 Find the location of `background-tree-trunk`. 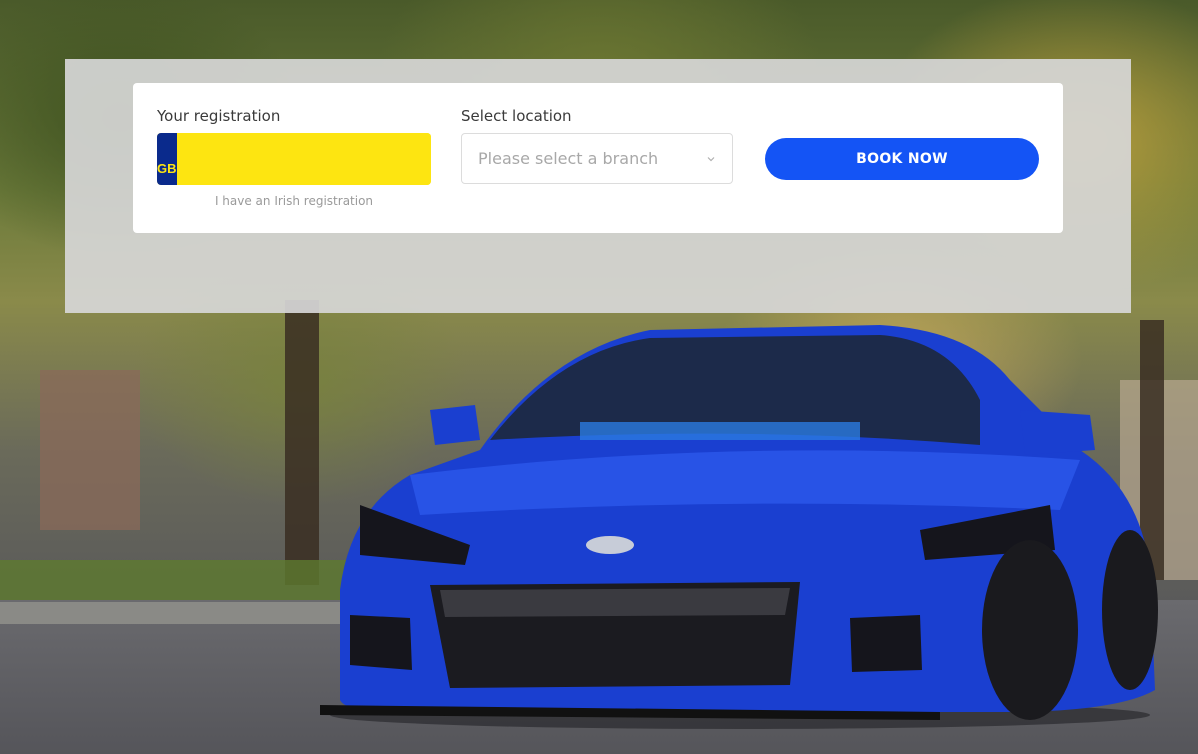

background-tree-trunk is located at coordinates (302, 442).